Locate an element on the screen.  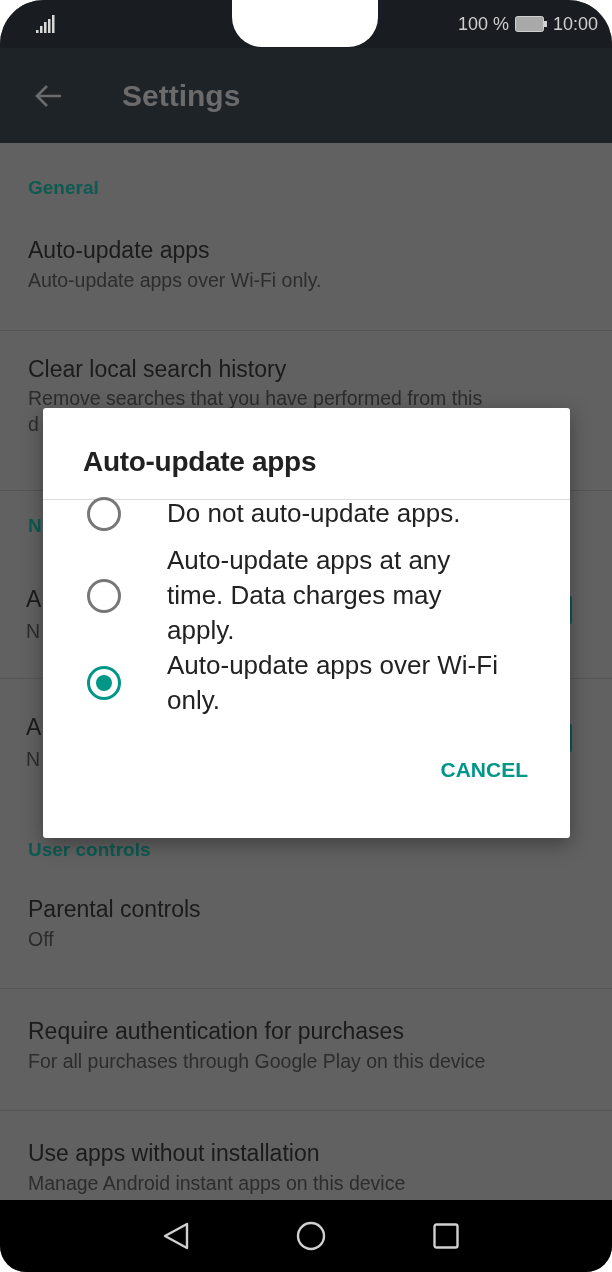
battery-percent: 100 % is located at coordinates (483, 24).